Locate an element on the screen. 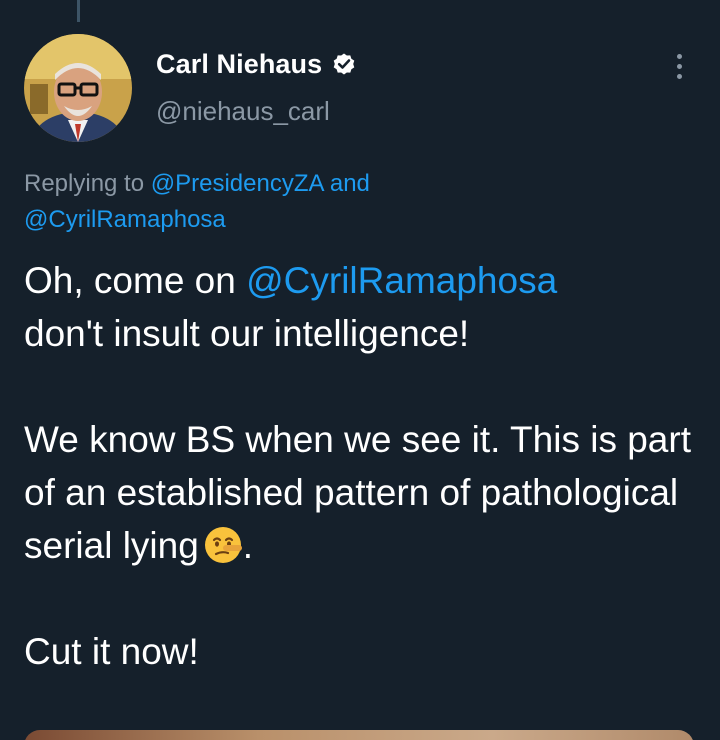 This screenshot has width=720, height=740. user-handle: @niehaus_carl is located at coordinates (243, 111).